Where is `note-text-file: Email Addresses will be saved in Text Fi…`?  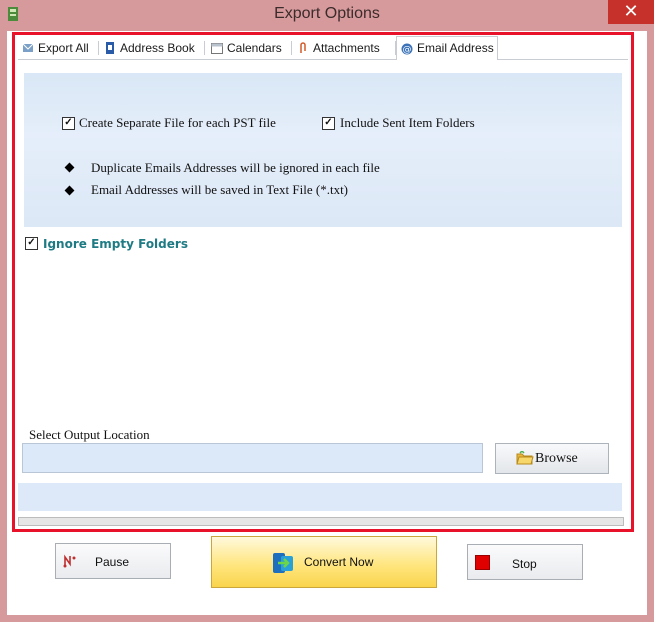
note-text-file: Email Addresses will be saved in Text Fi… is located at coordinates (220, 189).